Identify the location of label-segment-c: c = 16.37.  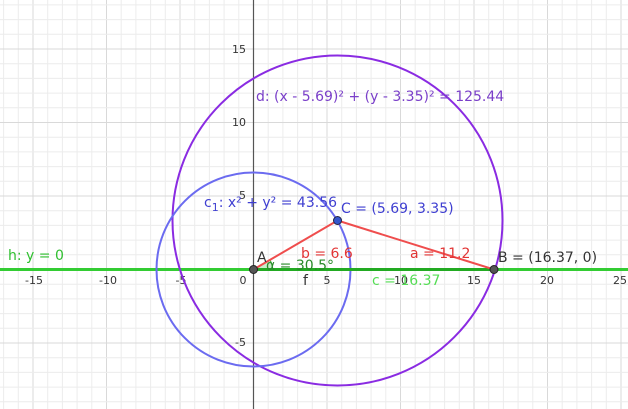
(406, 281).